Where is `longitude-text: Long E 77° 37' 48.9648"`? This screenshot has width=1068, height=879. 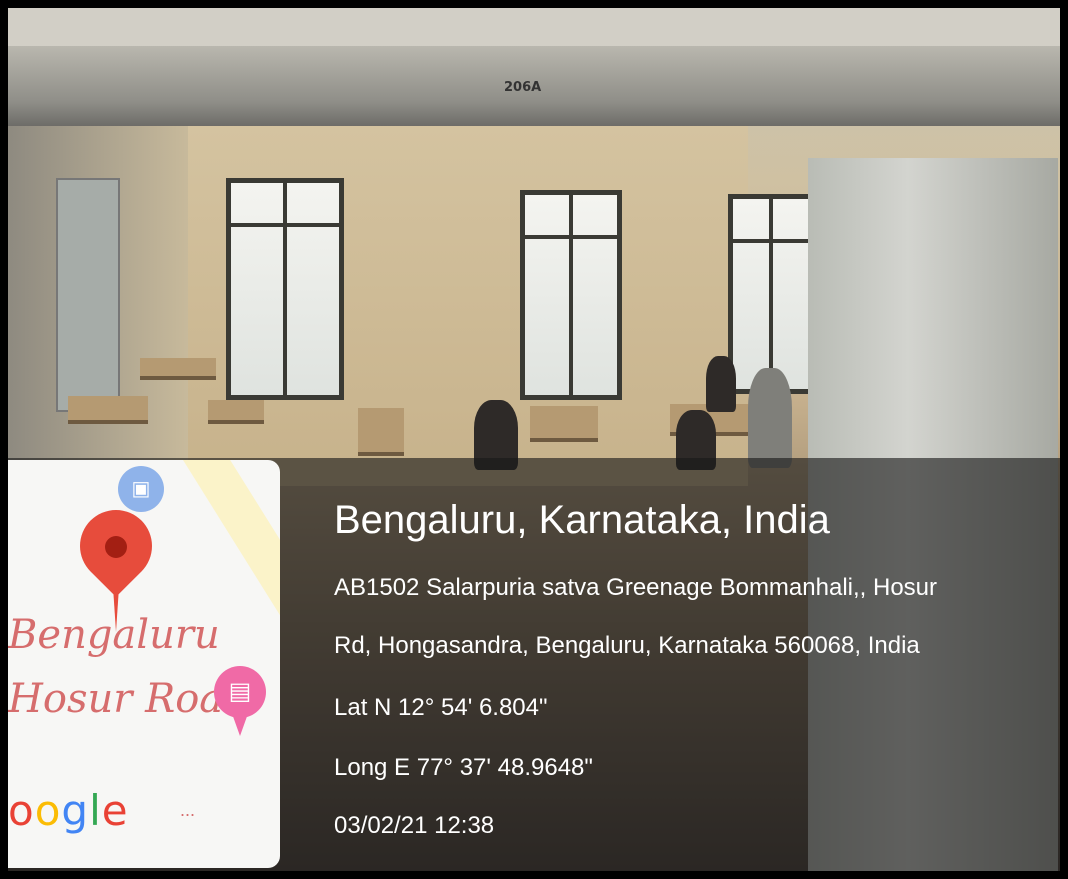
longitude-text: Long E 77° 37' 48.9648" is located at coordinates (463, 767).